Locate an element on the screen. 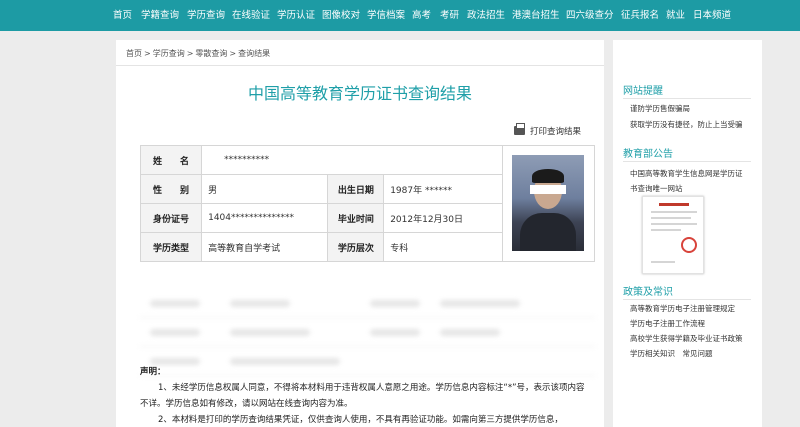 This screenshot has height=427, width=800. type-label: 学历类型 is located at coordinates (171, 247).